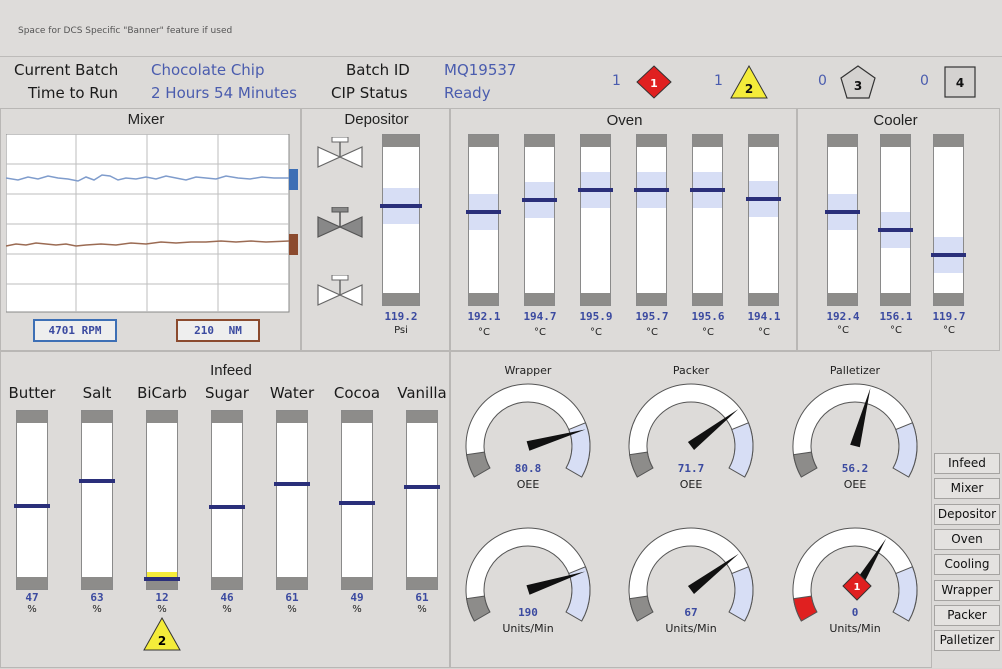  What do you see at coordinates (91, 330) in the screenshot?
I see `rpm-unit: RPM` at bounding box center [91, 330].